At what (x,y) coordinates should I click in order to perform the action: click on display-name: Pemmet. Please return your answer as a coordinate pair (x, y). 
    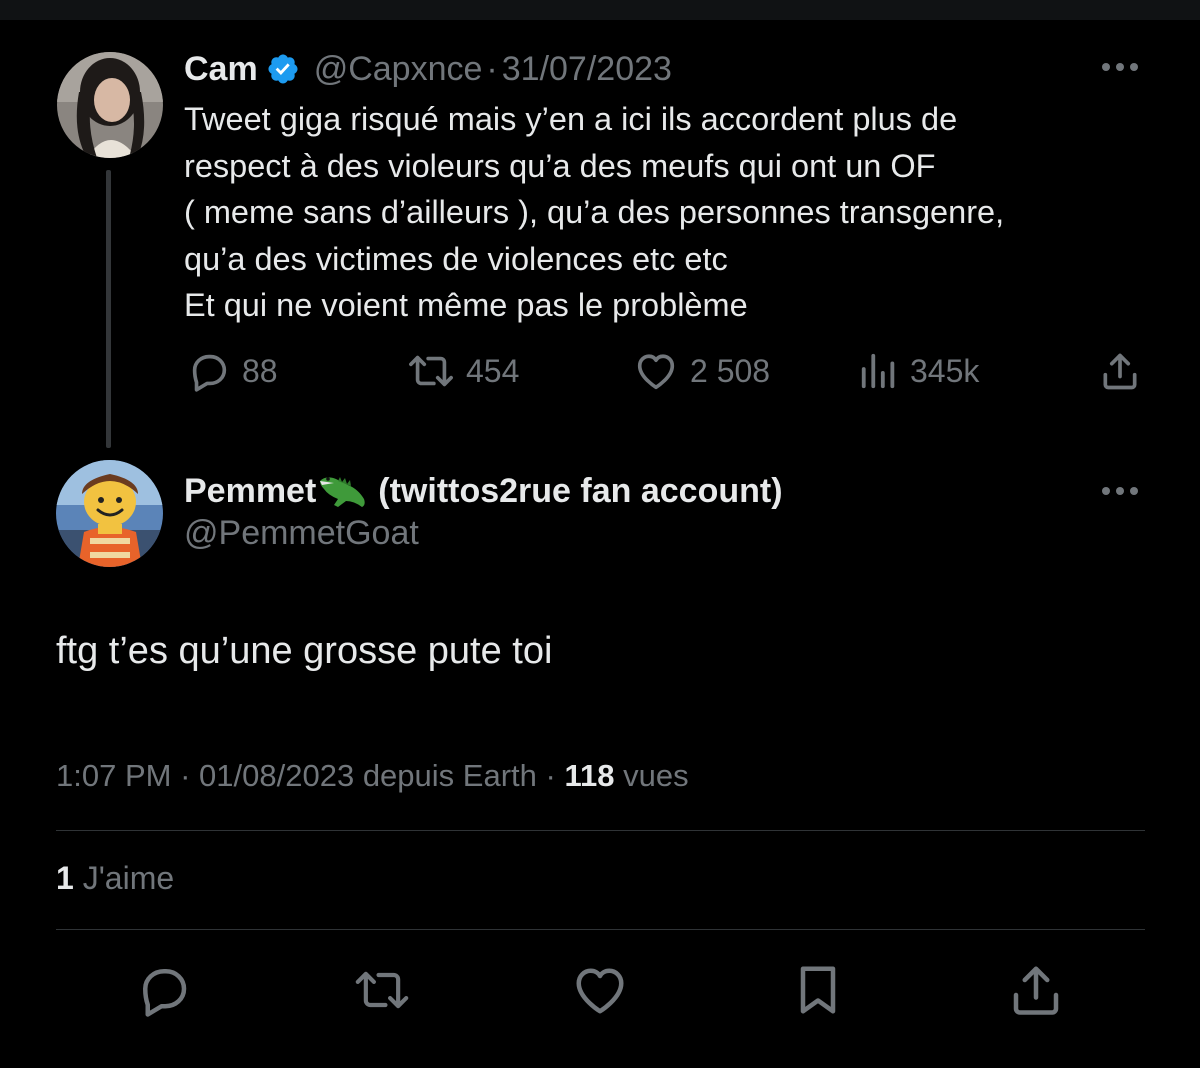
    Looking at the image, I should click on (250, 491).